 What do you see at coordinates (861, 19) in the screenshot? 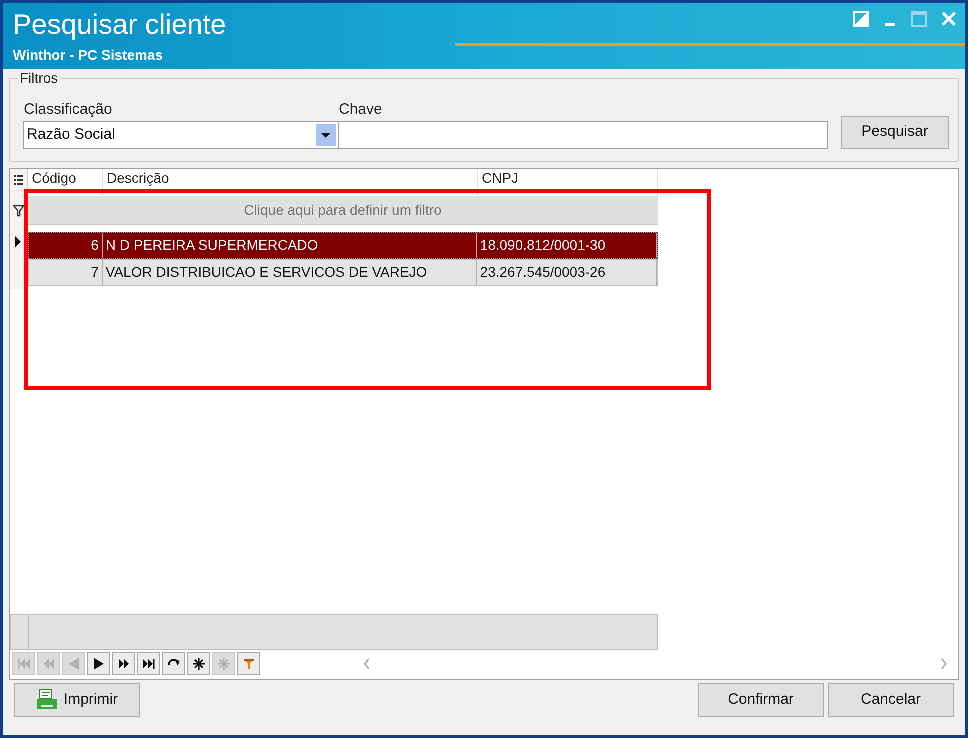
I see `restore-icon` at bounding box center [861, 19].